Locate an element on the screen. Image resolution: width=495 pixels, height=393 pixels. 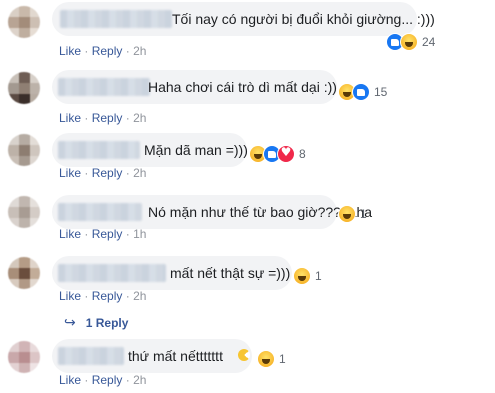
comment-bubble: Nó mặn như thế từ bao giờ???haha is located at coordinates (212, 212).